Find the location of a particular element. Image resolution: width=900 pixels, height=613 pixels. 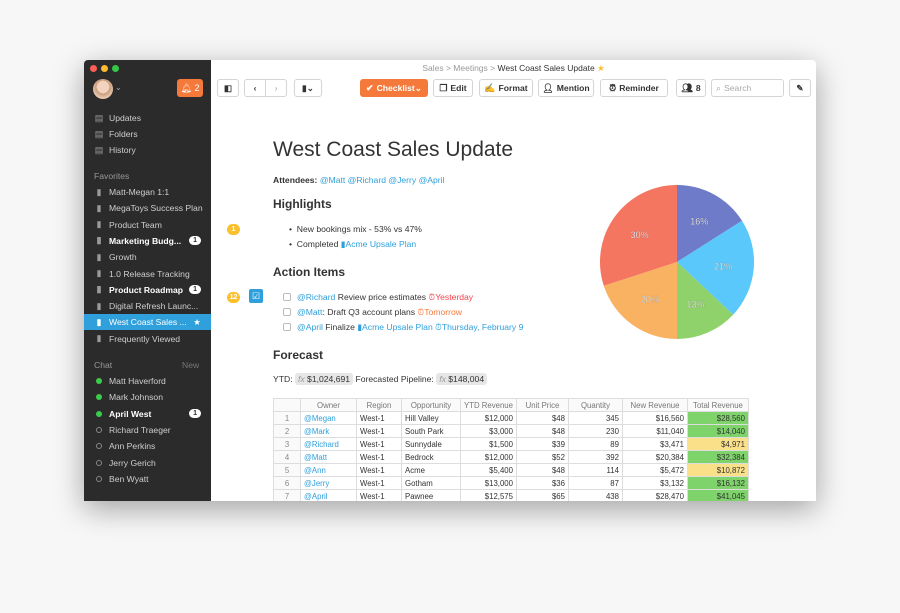

table-cell: 392 is located at coordinates (595, 457).